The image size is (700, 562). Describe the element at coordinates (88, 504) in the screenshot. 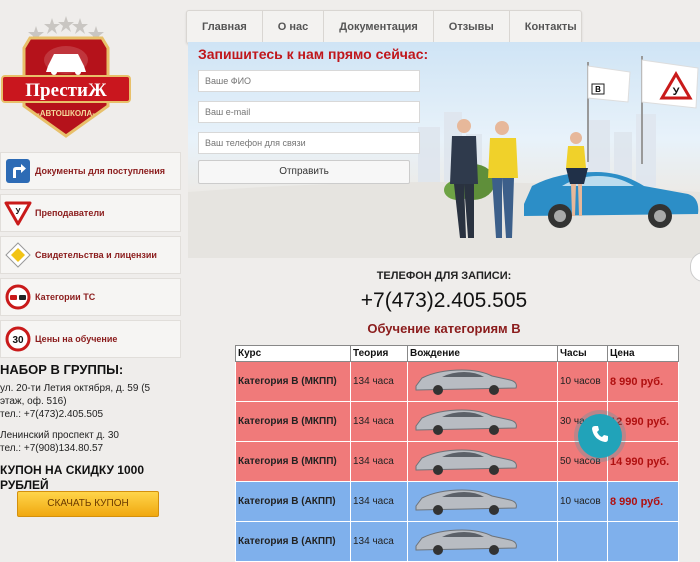

I see `download-coupon-button: СКАЧАТЬ КУПОН` at that location.